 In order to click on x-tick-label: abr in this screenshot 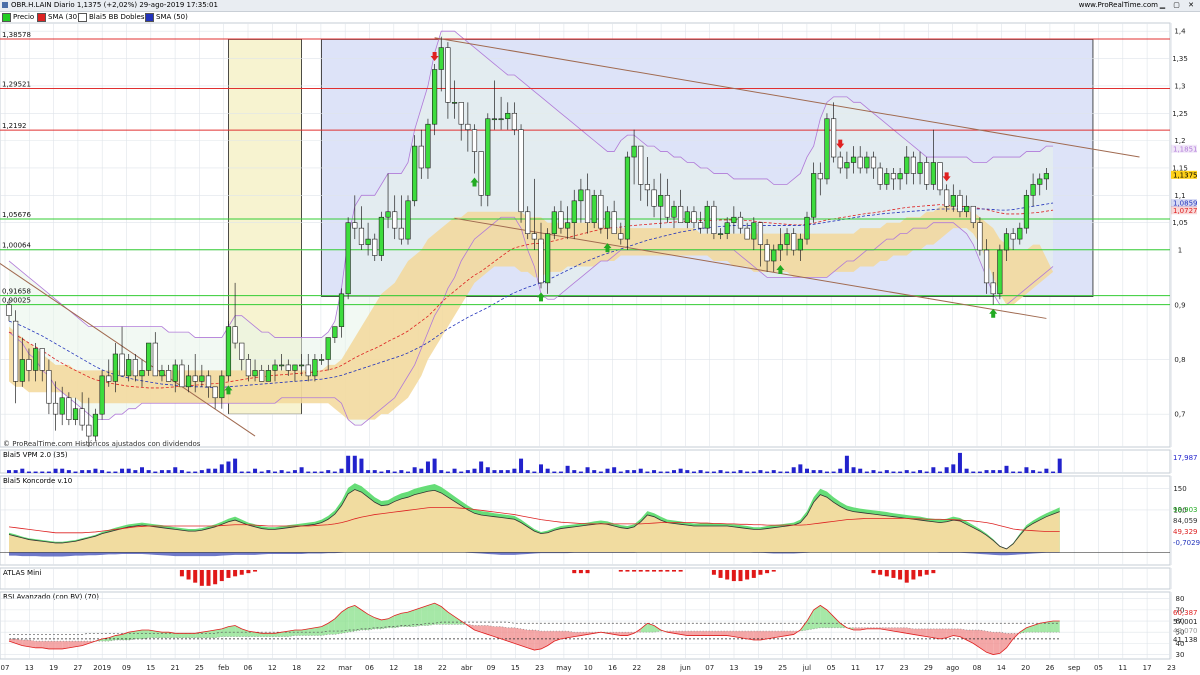, I will do `click(467, 668)`.